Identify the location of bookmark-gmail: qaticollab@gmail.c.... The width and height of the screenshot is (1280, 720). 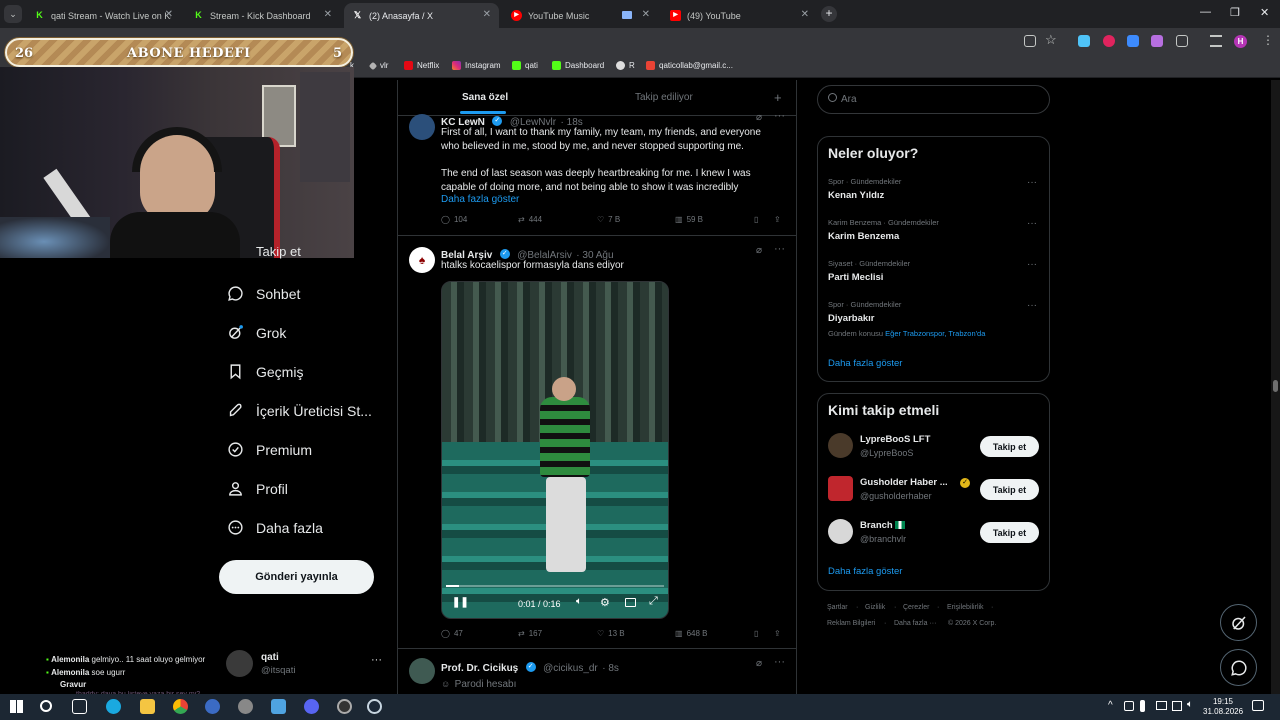
(689, 65).